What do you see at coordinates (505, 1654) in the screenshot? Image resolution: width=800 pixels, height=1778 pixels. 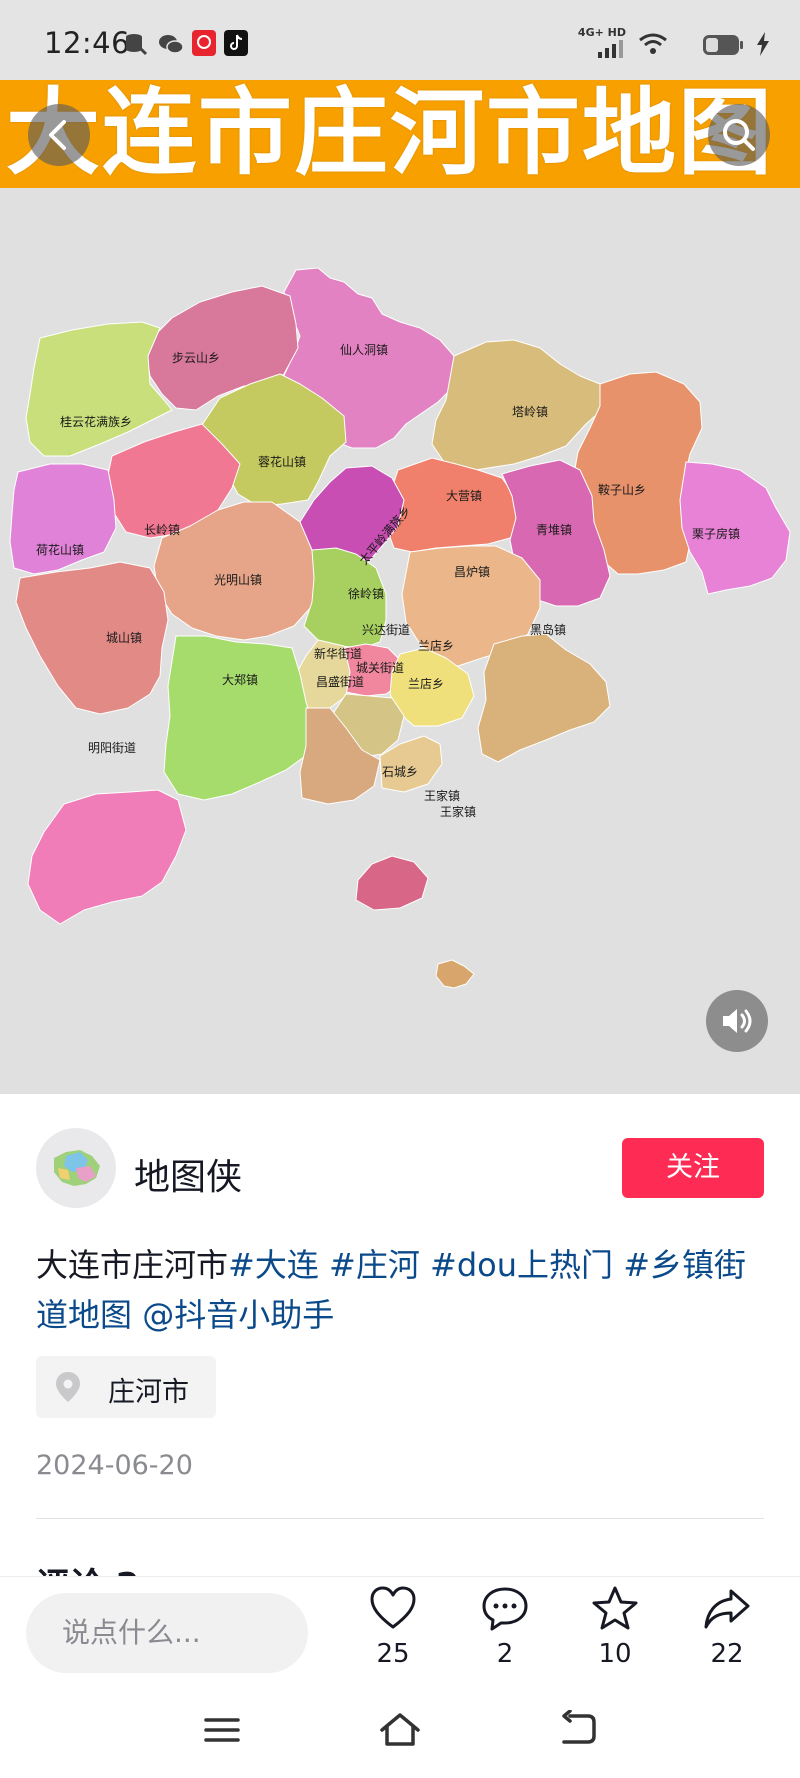 I see `comment-count: 2` at bounding box center [505, 1654].